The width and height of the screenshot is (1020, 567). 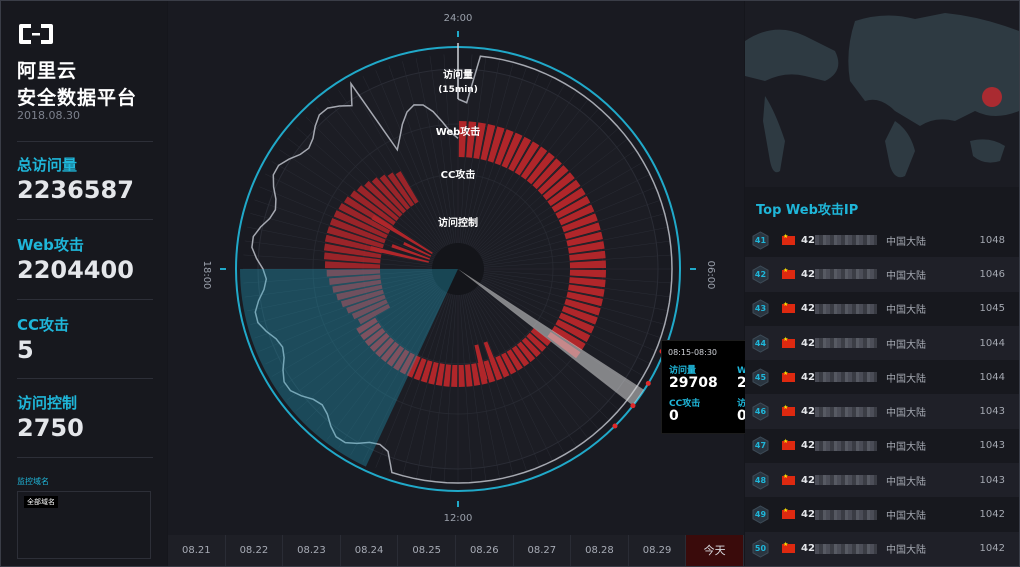 What do you see at coordinates (206, 275) in the screenshot?
I see `clock-label-left: 18:00` at bounding box center [206, 275].